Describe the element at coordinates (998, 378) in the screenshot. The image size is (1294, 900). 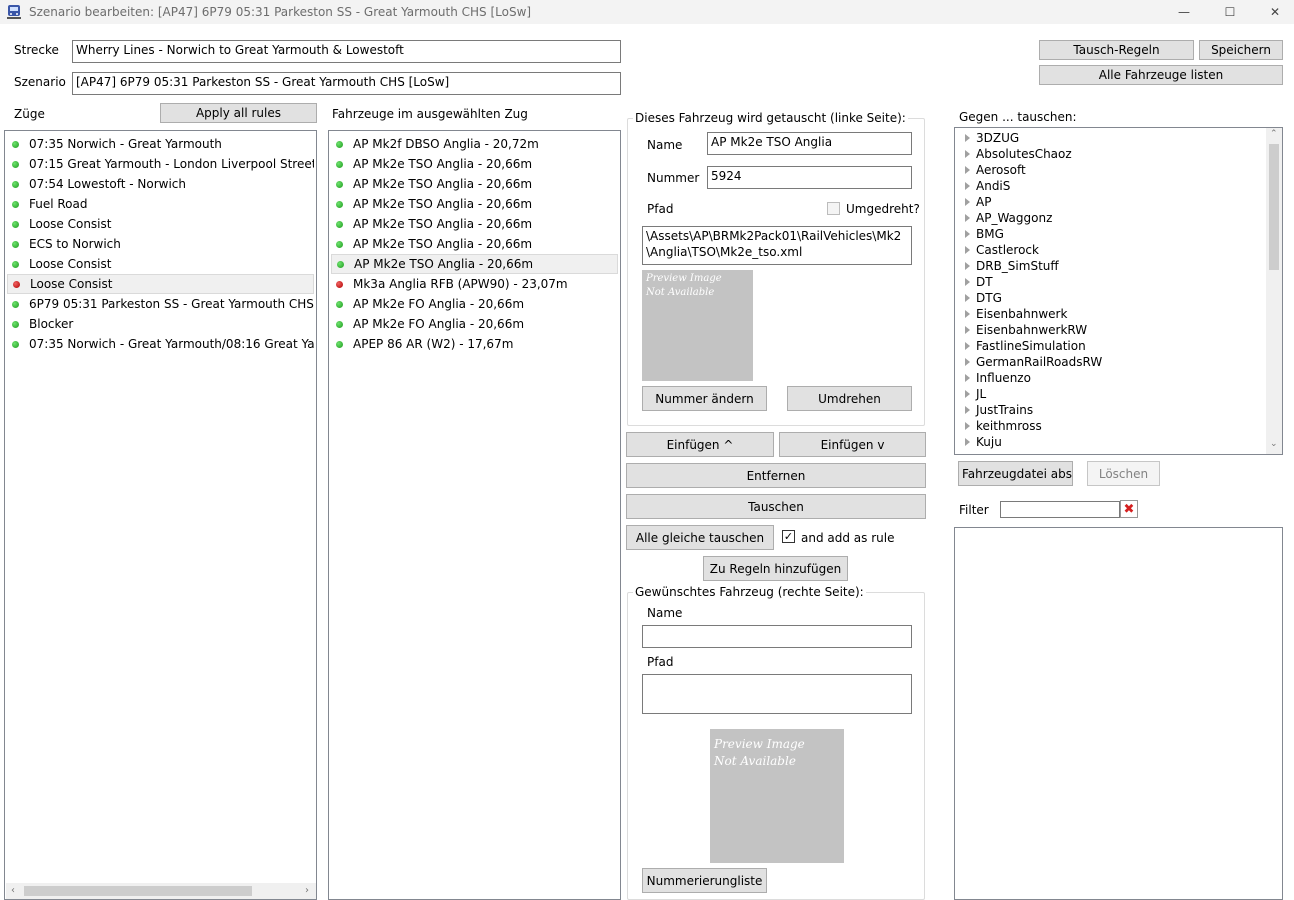
I see `tree-item: Influenzo` at that location.